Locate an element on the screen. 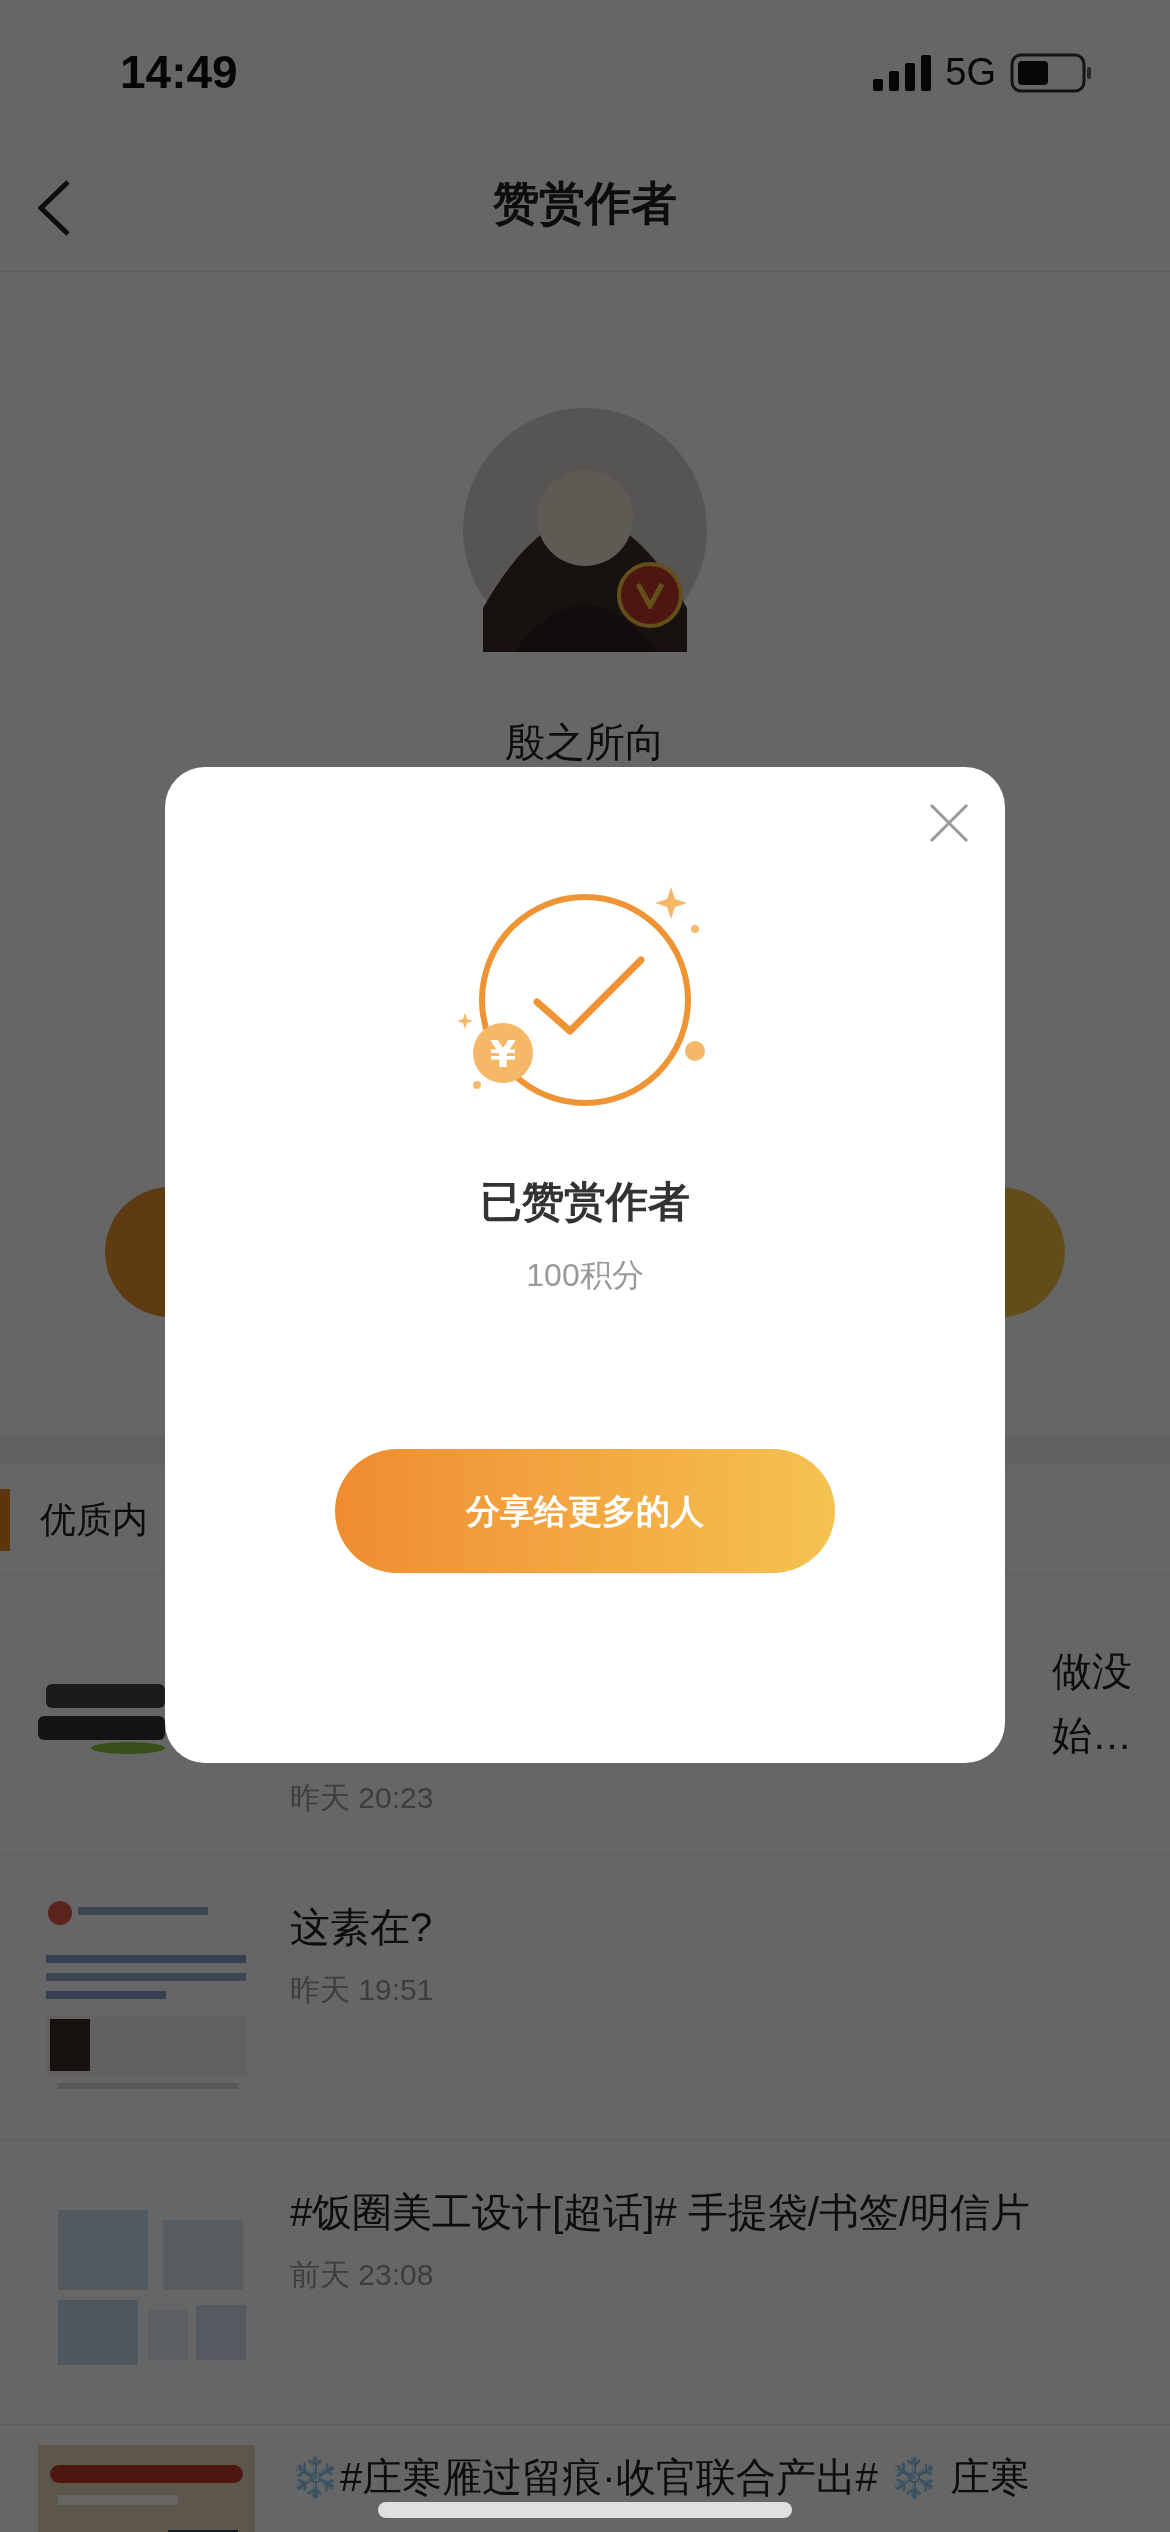  battery-icon is located at coordinates (1051, 72).